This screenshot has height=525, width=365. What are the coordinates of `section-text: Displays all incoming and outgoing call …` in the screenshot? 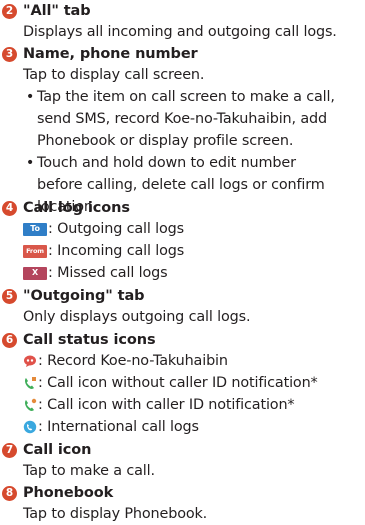 It's located at (180, 32).